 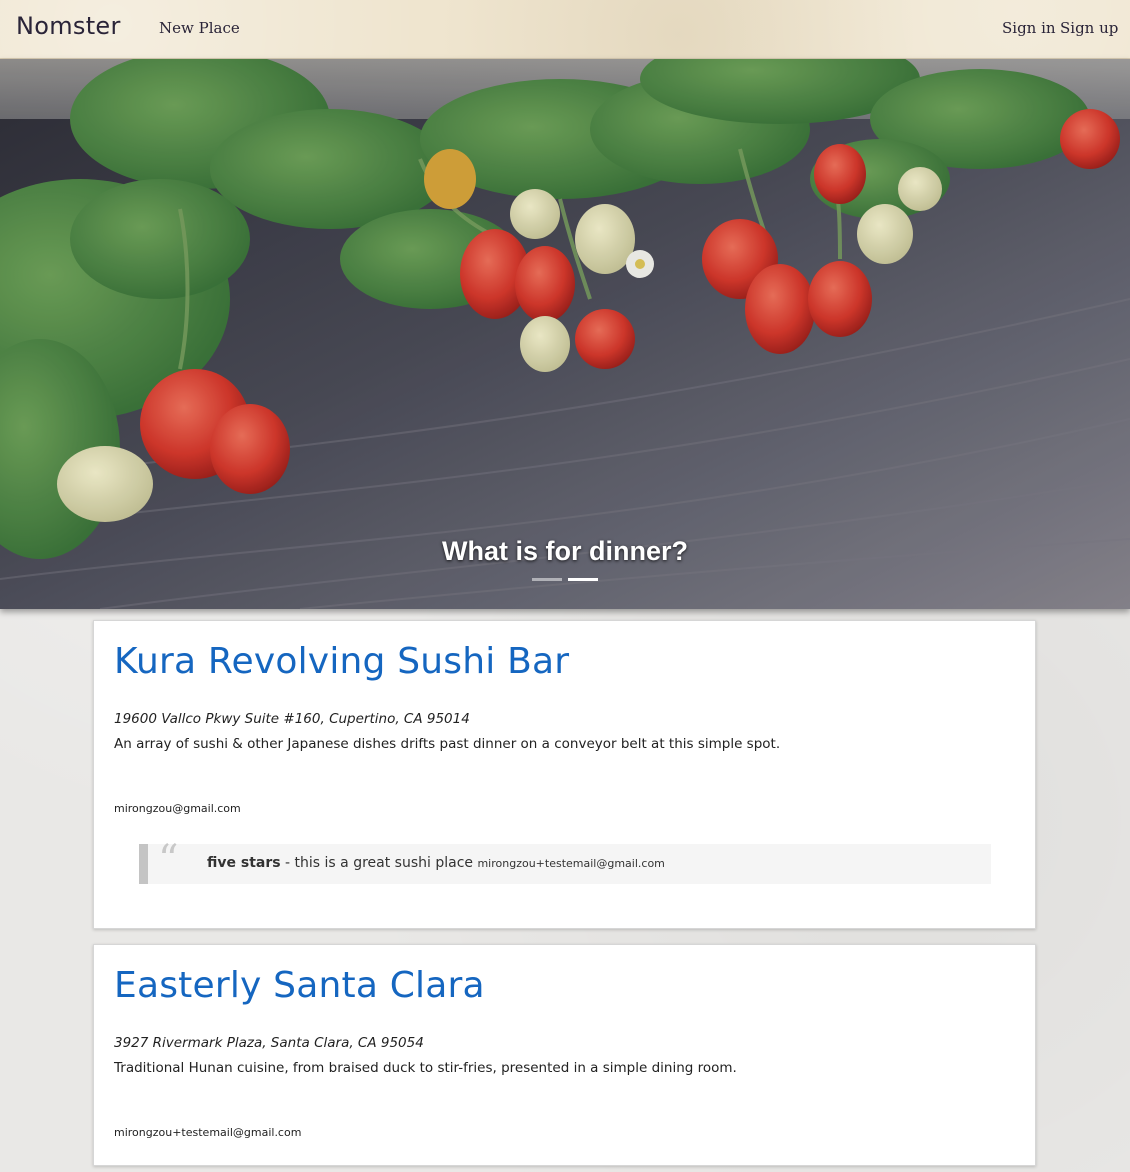 What do you see at coordinates (571, 863) in the screenshot?
I see `comment-author: mirongzou+testemail@gmail.com` at bounding box center [571, 863].